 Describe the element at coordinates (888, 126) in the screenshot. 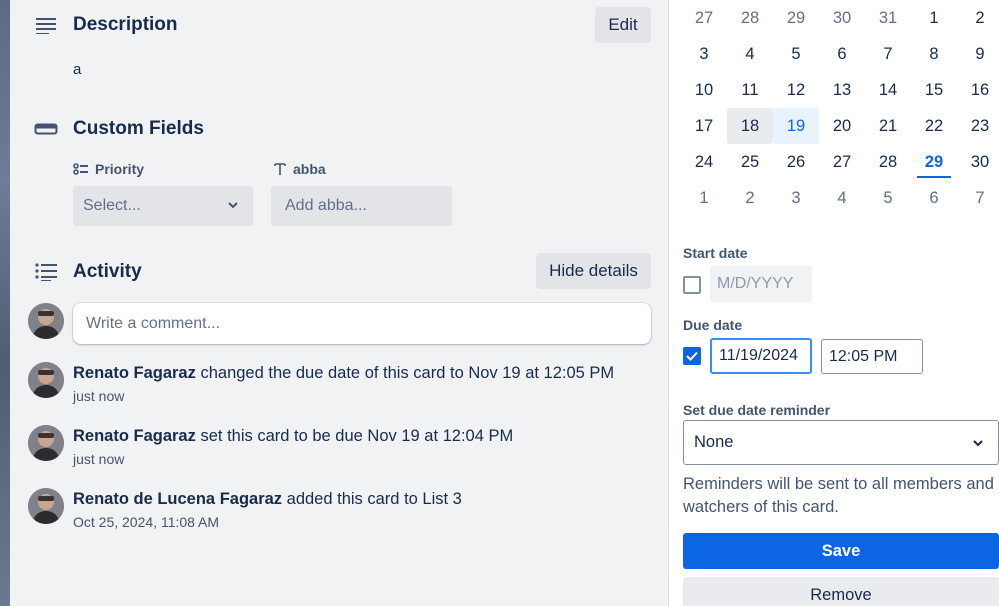

I see `calendar-day: 21` at that location.